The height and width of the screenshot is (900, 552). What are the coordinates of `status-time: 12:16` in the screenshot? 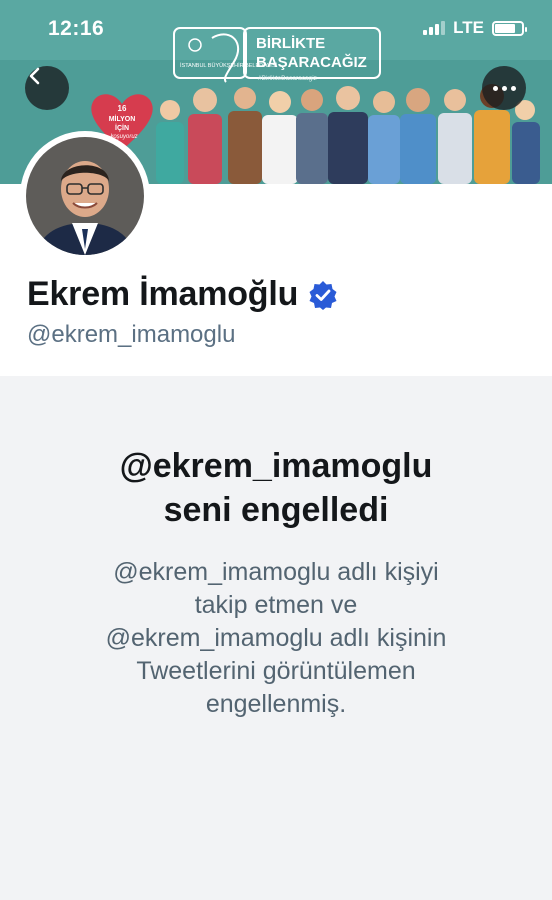 It's located at (76, 28).